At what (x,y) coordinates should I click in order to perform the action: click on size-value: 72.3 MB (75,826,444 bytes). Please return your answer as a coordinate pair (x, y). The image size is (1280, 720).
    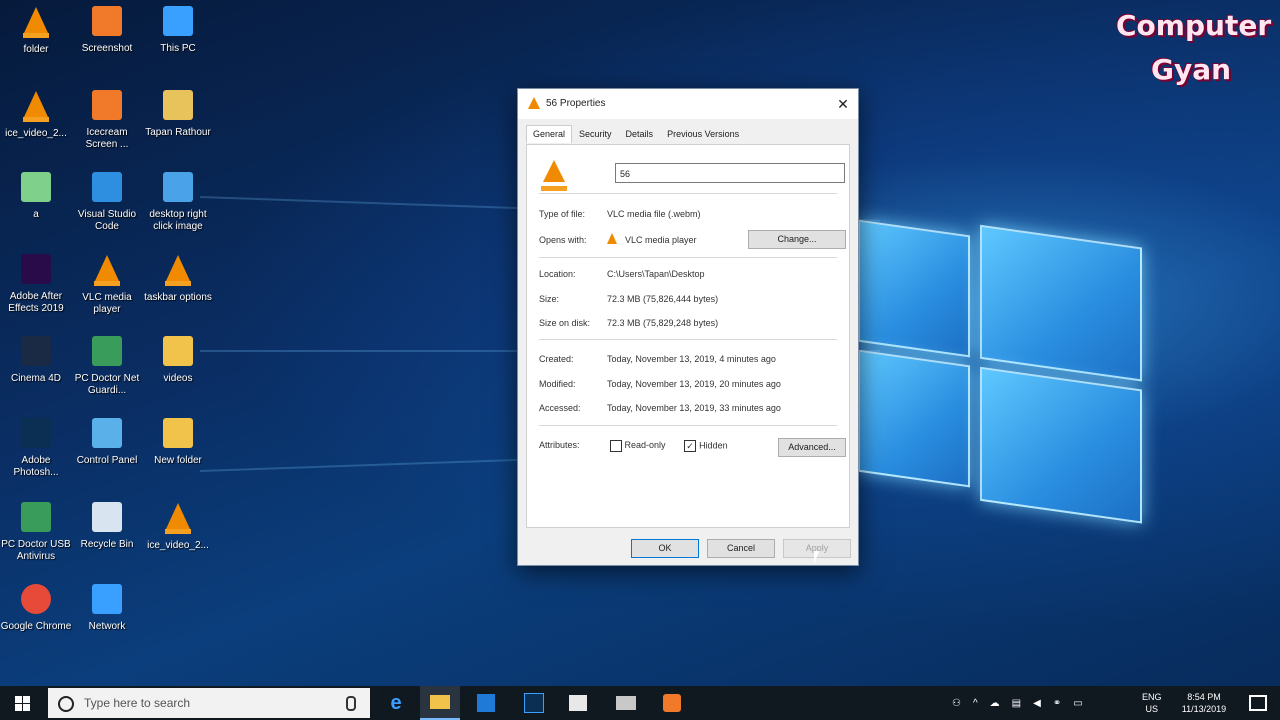
    Looking at the image, I should click on (663, 299).